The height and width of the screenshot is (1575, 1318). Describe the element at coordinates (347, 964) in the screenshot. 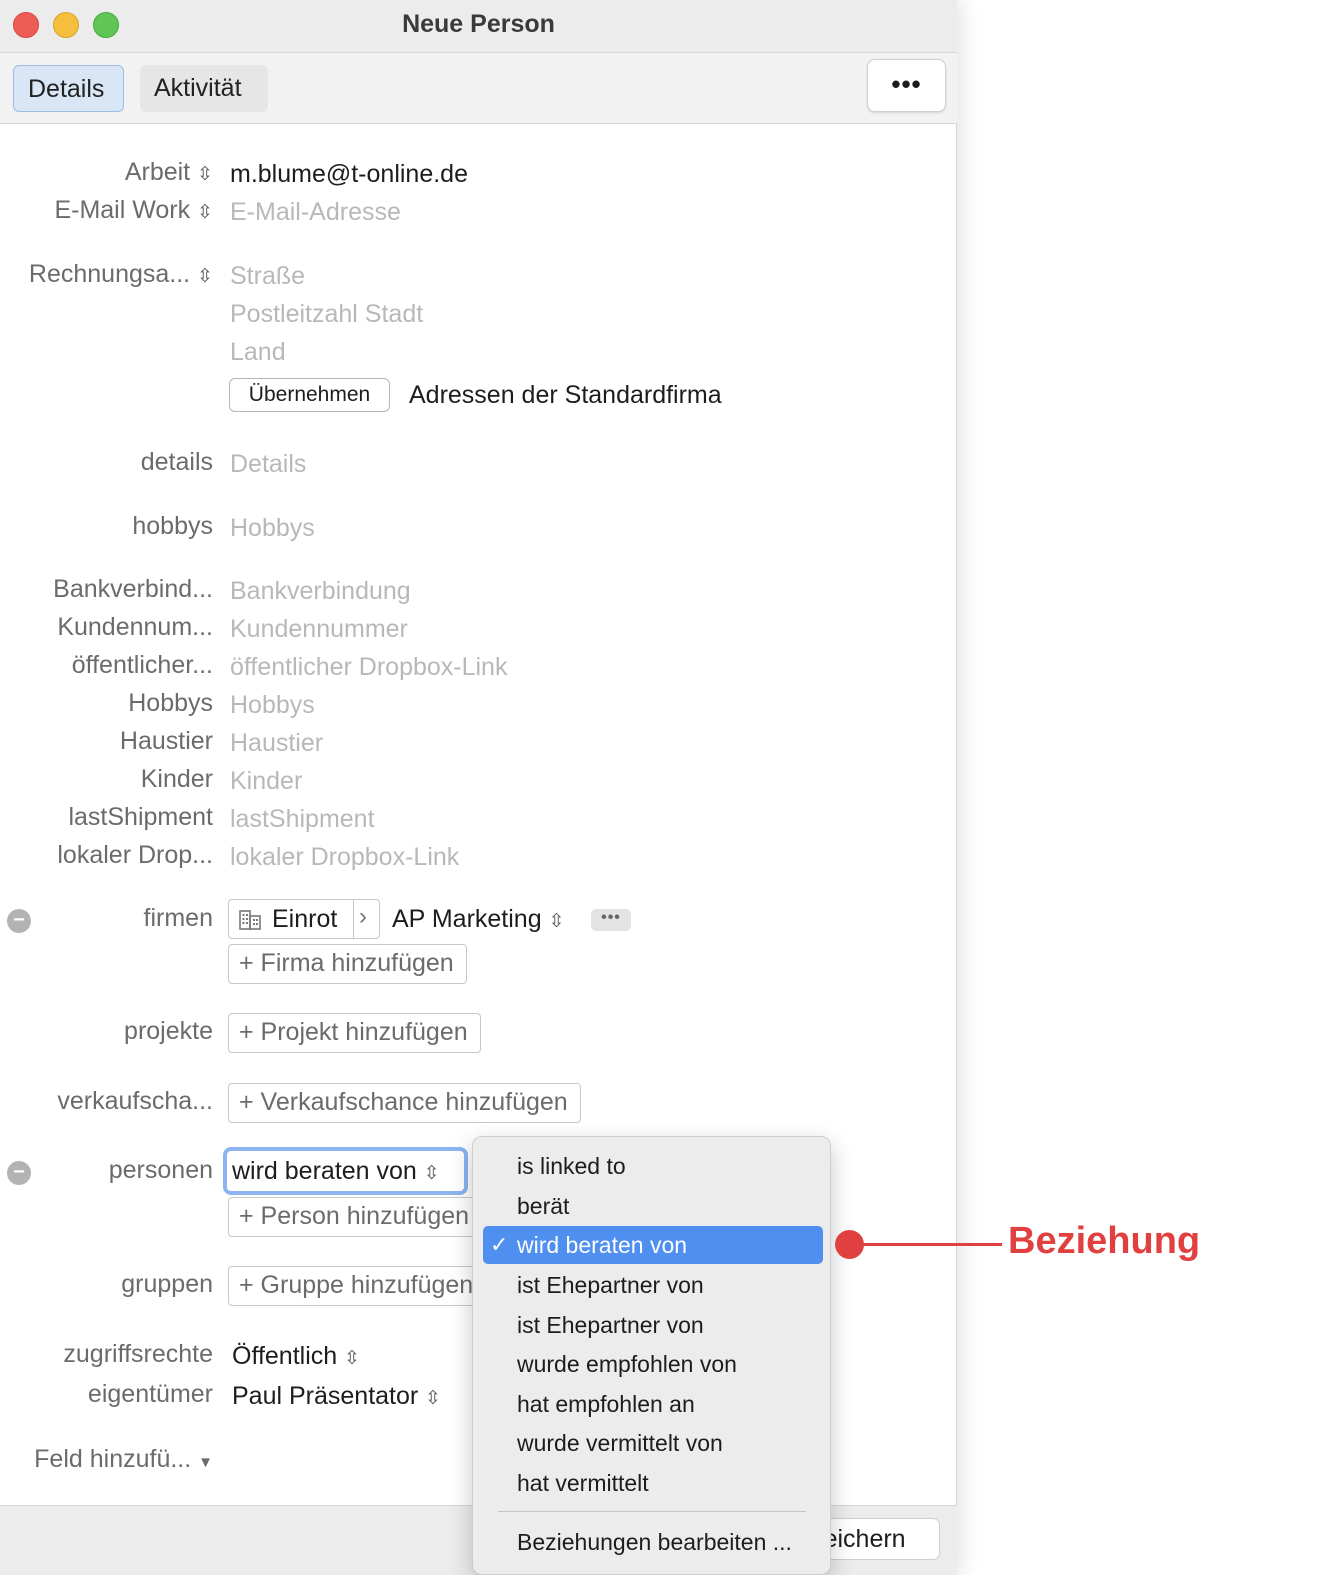

I see `add-company-button: + Firma hinzufügen` at that location.